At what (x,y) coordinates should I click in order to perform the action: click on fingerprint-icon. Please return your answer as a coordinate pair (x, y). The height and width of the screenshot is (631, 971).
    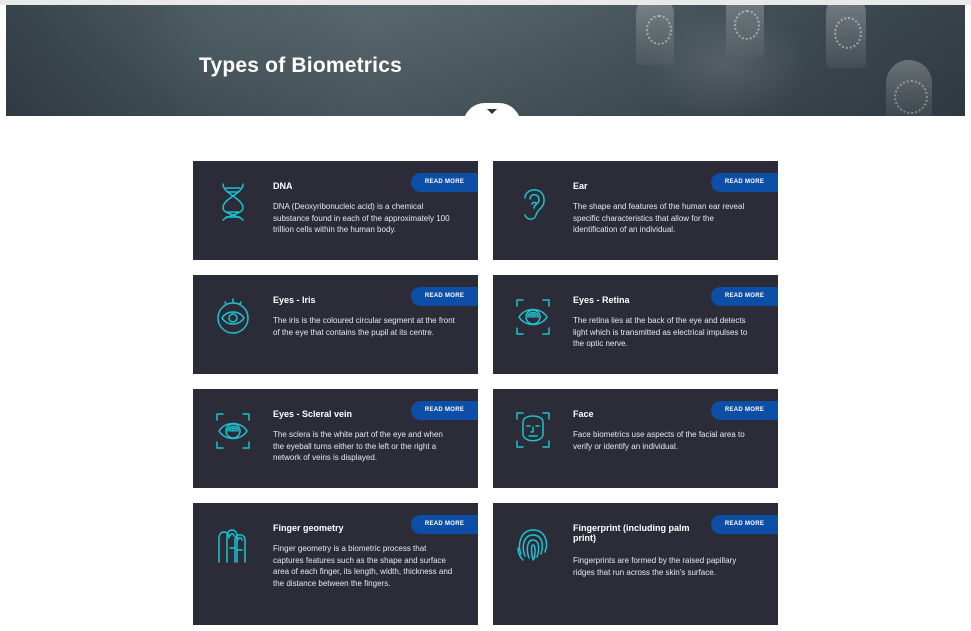
    Looking at the image, I should click on (532, 545).